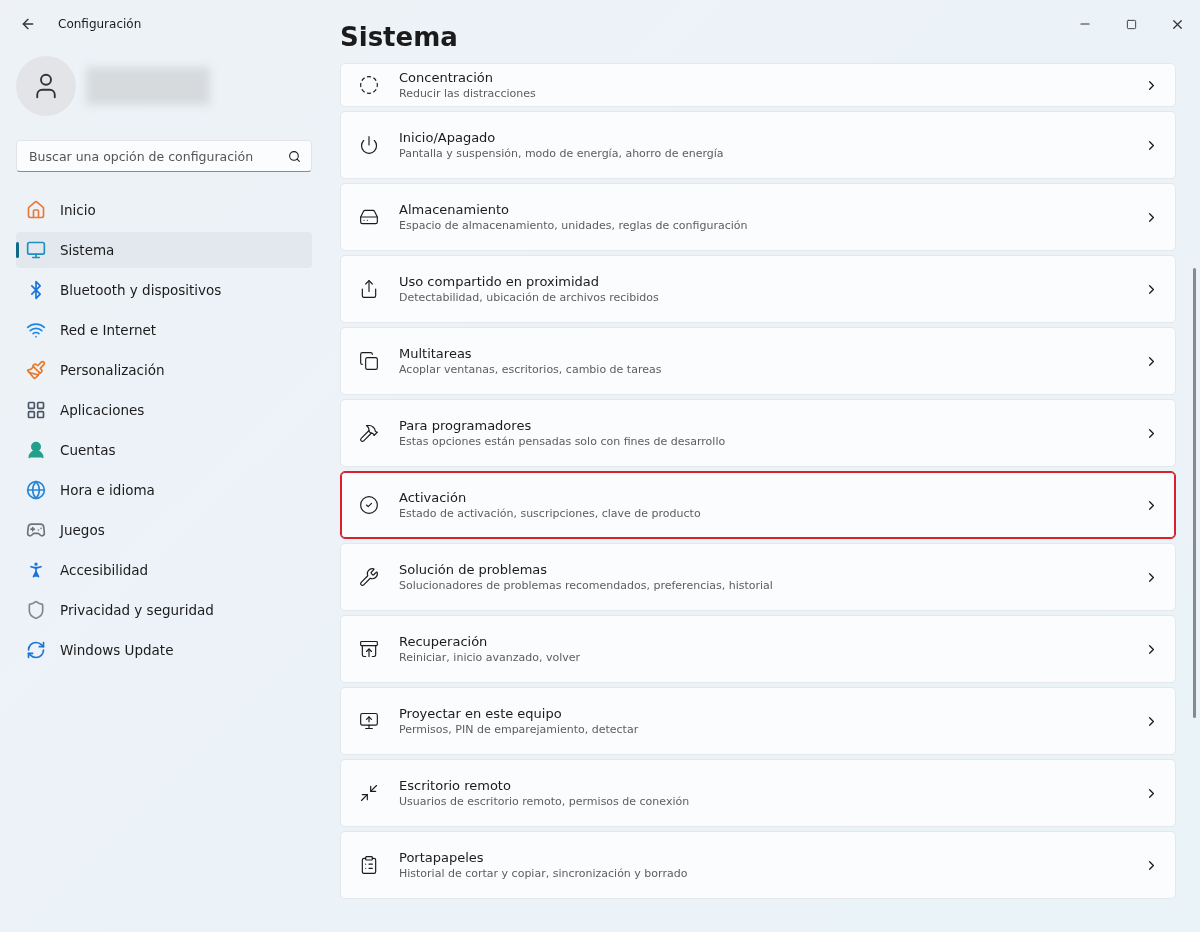 The height and width of the screenshot is (932, 1200). What do you see at coordinates (369, 217) in the screenshot?
I see `drive-icon` at bounding box center [369, 217].